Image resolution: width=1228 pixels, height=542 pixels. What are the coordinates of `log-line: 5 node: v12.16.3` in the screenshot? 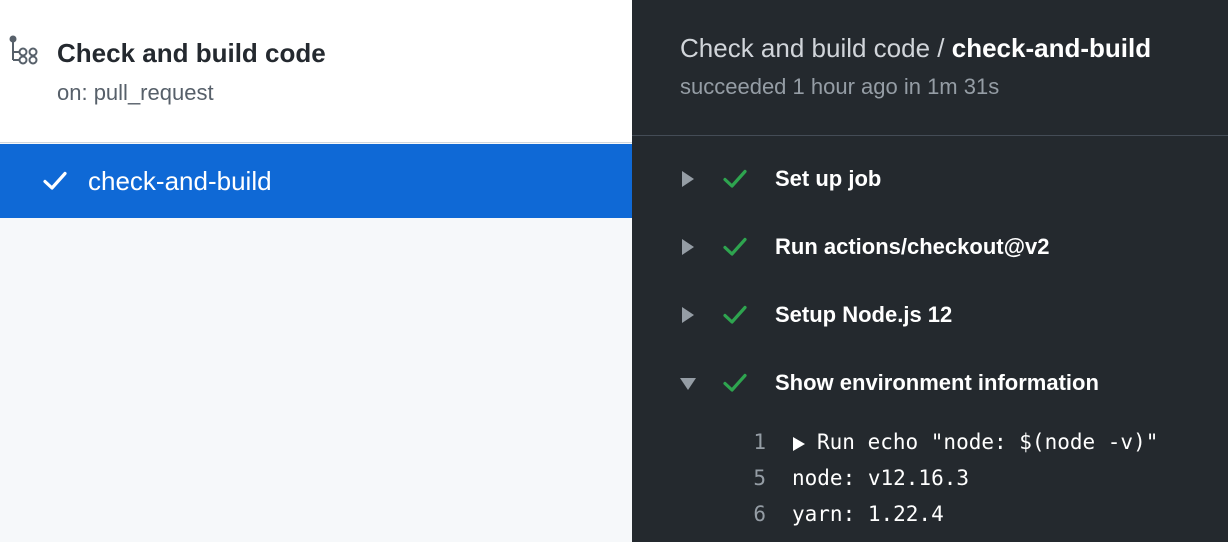 It's located at (930, 479).